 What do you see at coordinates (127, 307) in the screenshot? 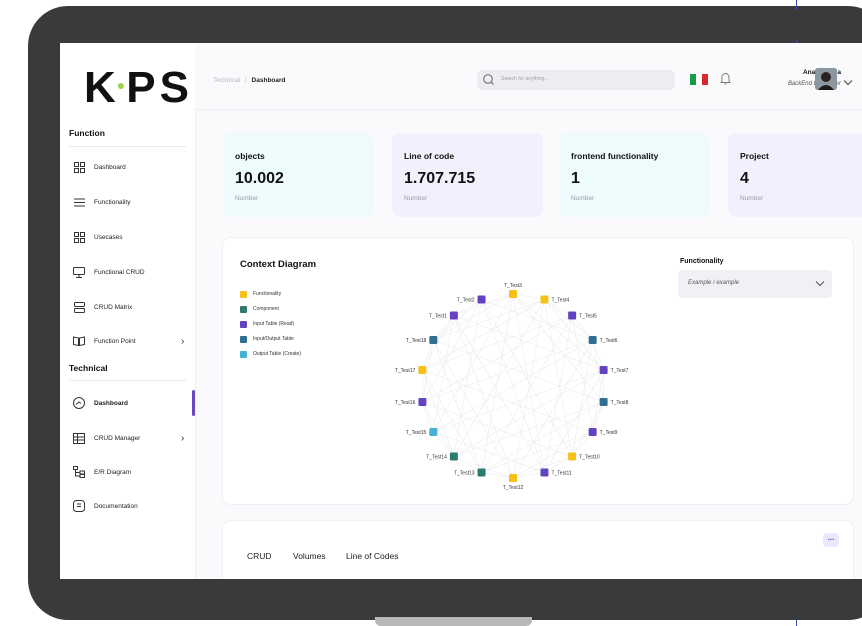
I see `sidebar-item-crud-matrix: CRUD Matrix` at bounding box center [127, 307].